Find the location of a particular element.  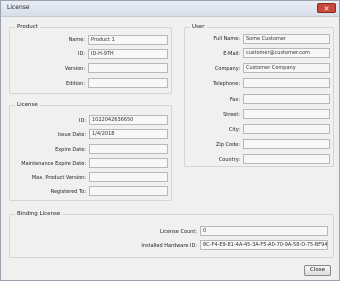

binding-license-group-title: Binding License is located at coordinates (39, 214).